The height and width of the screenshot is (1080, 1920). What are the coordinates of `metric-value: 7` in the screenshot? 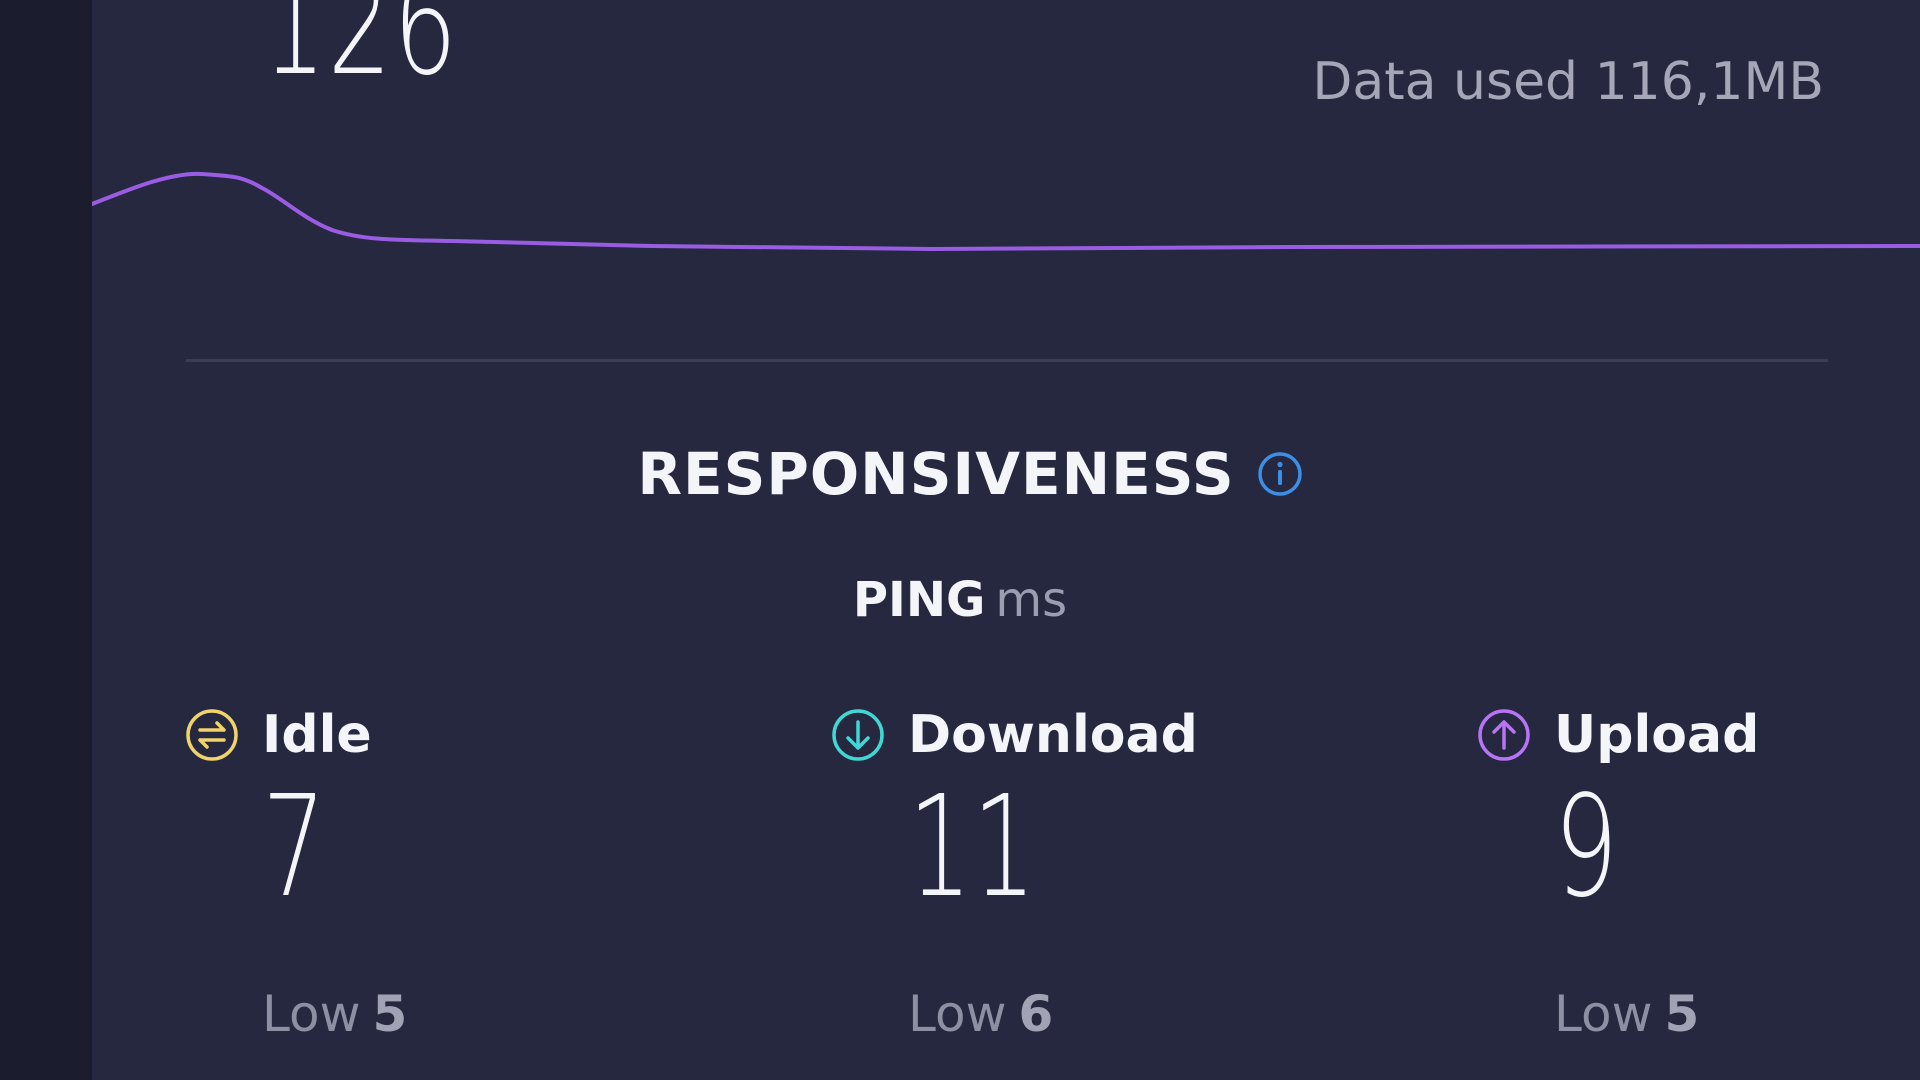 It's located at (294, 847).